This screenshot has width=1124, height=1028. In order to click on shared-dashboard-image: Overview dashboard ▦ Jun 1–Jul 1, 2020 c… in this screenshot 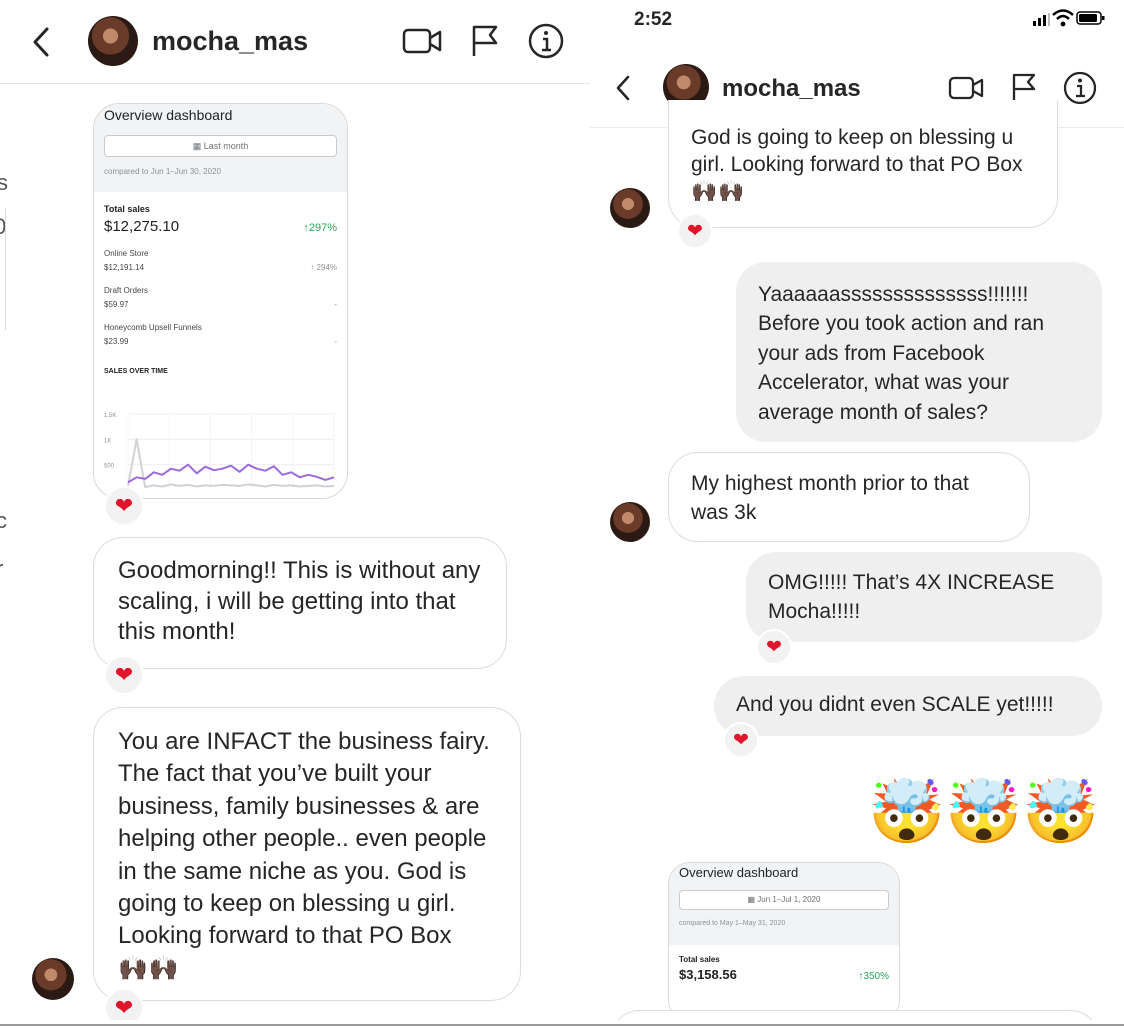, I will do `click(784, 941)`.